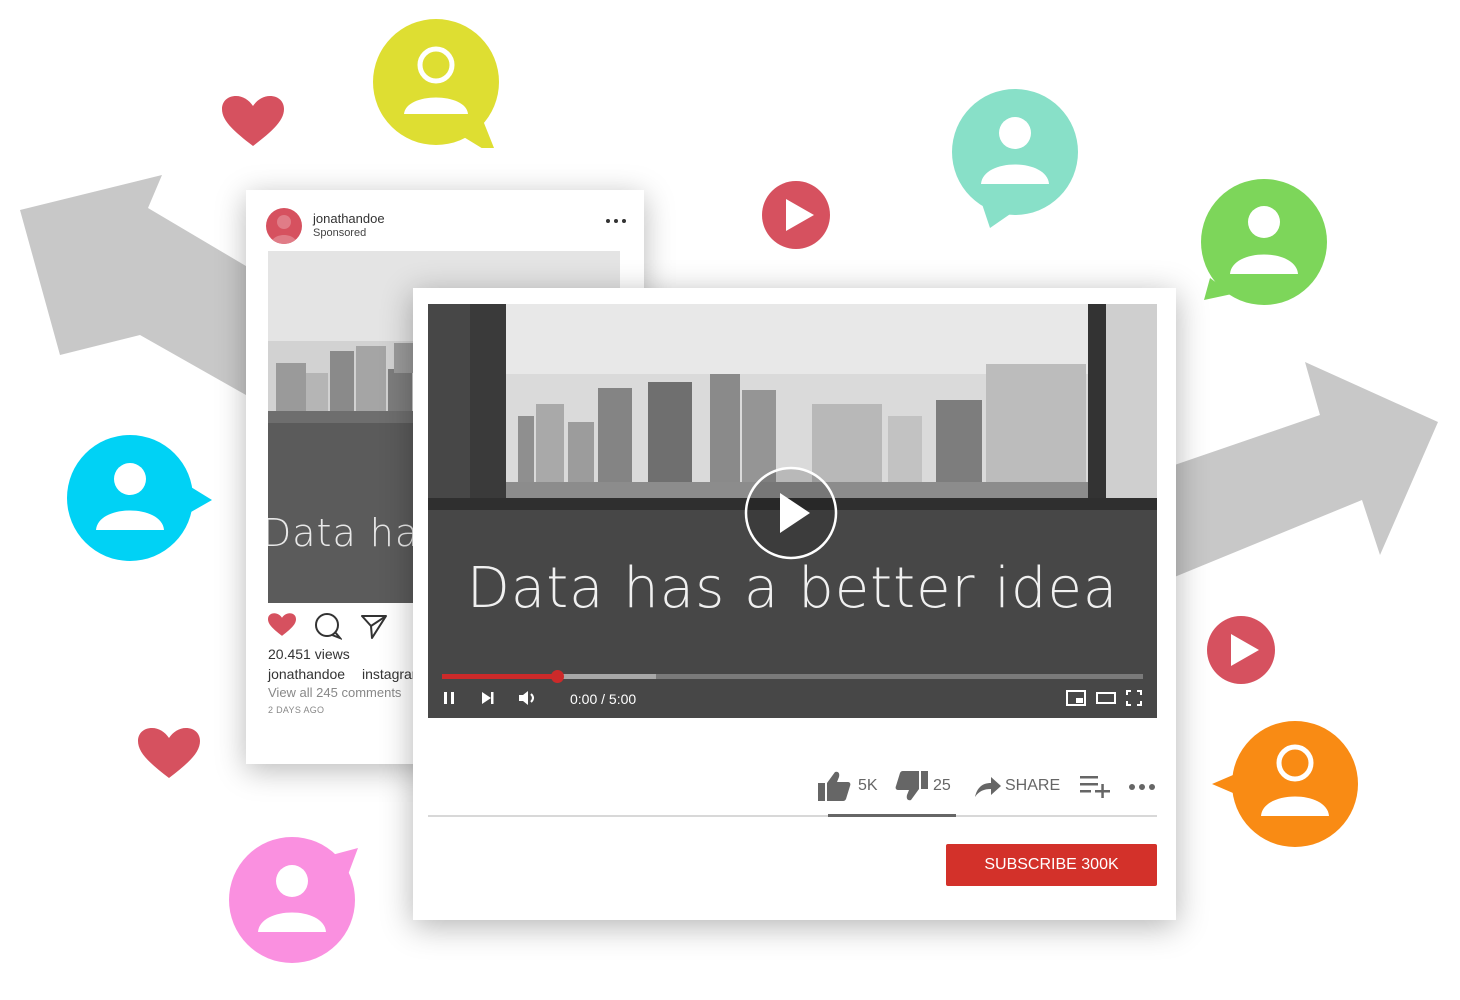 This screenshot has width=1460, height=1000. I want to click on post-timestamp: 2 DAYS AGO, so click(296, 710).